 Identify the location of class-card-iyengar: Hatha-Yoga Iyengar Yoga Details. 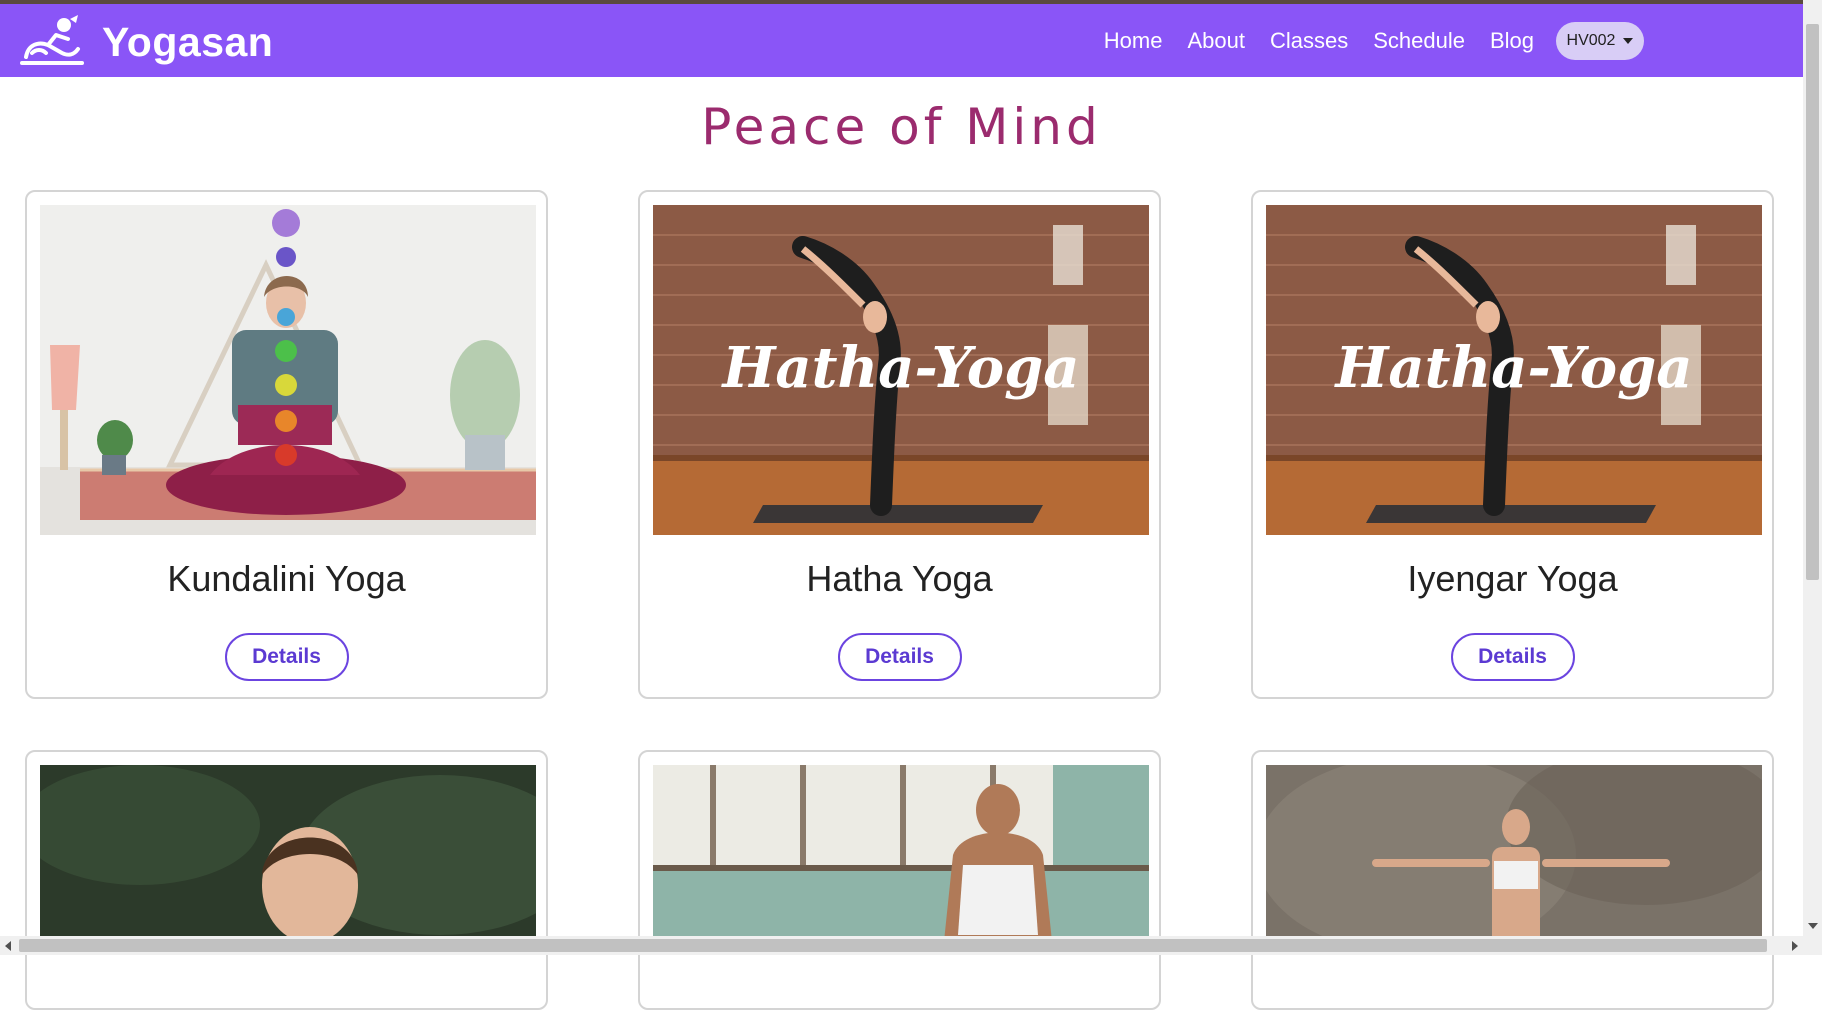
(1512, 444).